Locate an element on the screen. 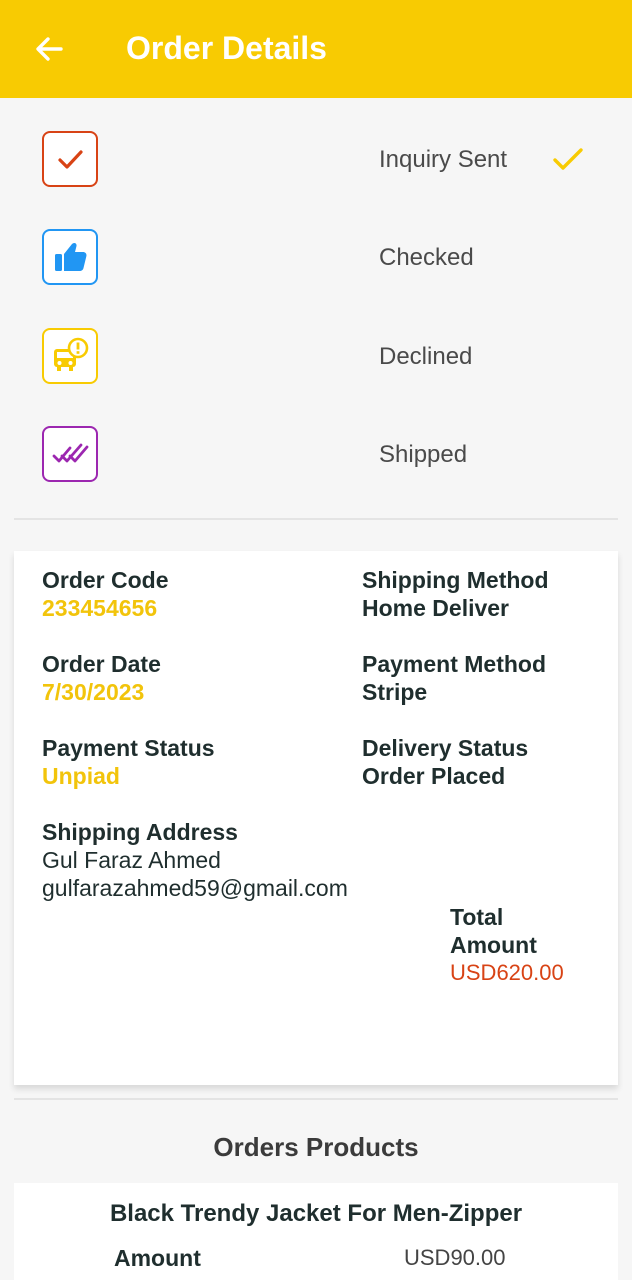 Image resolution: width=632 pixels, height=1280 pixels. total-amount-field: Total Amount USD620.00 is located at coordinates (507, 945).